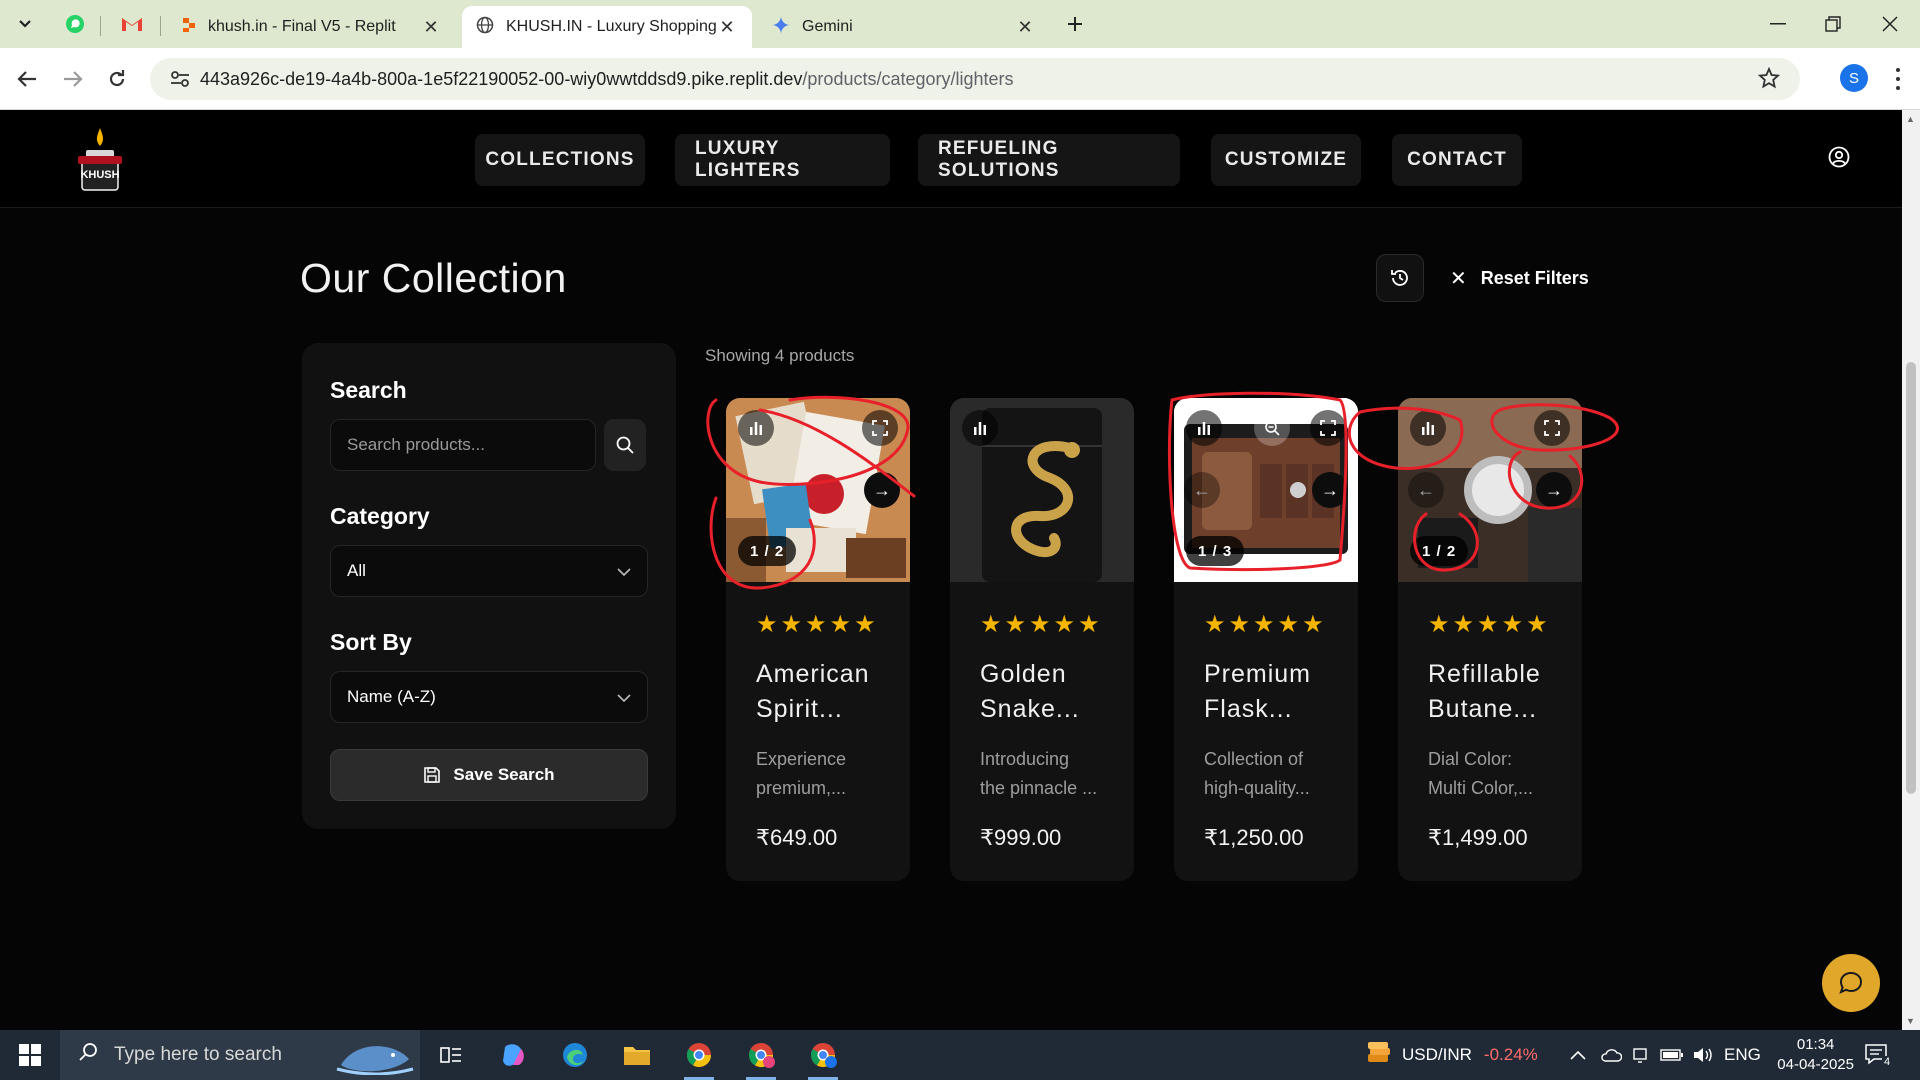 The image size is (1920, 1080). Describe the element at coordinates (1854, 78) in the screenshot. I see `profile-avatar: S` at that location.